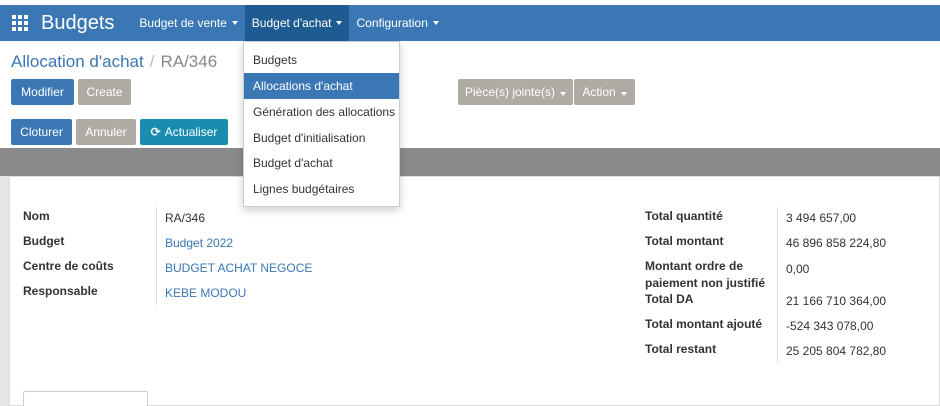  What do you see at coordinates (191, 132) in the screenshot?
I see `refresh-label: Actualiser` at bounding box center [191, 132].